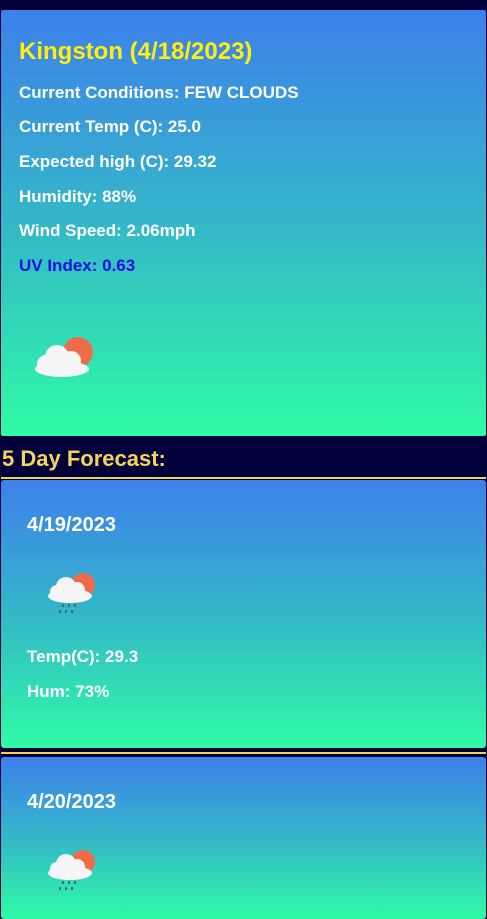  I want to click on wind-speed: Wind Speed: 2.06mph, so click(107, 230).